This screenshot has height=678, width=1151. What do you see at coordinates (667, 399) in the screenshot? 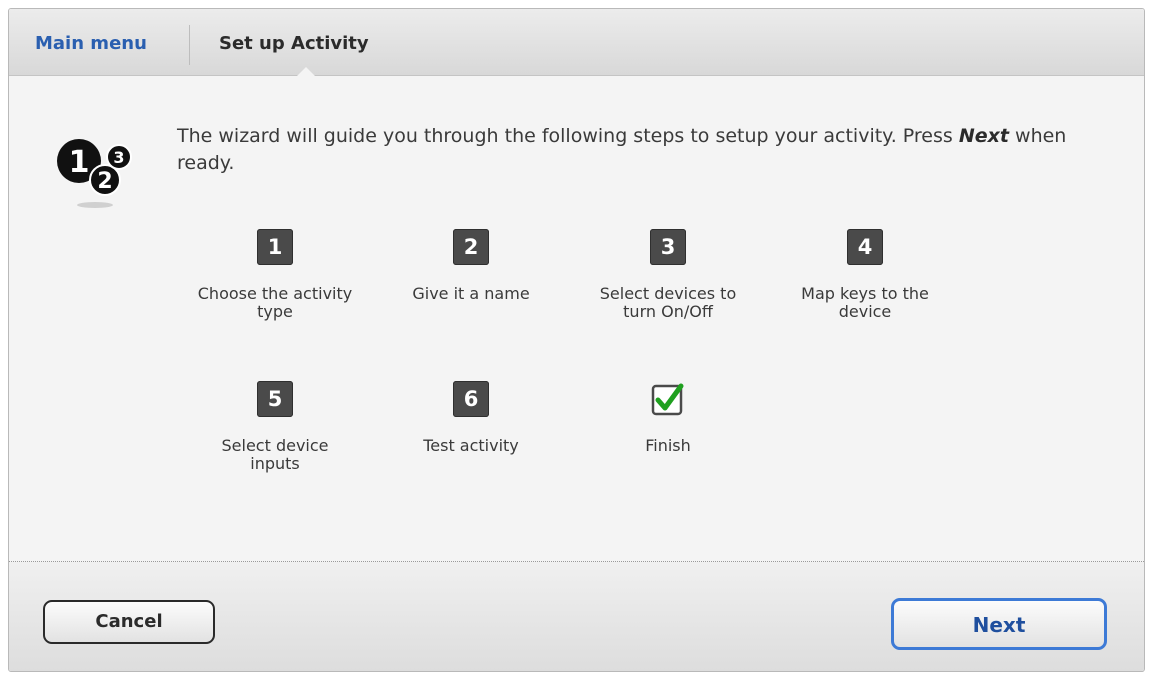
I see `green-checkmark-icon` at bounding box center [667, 399].